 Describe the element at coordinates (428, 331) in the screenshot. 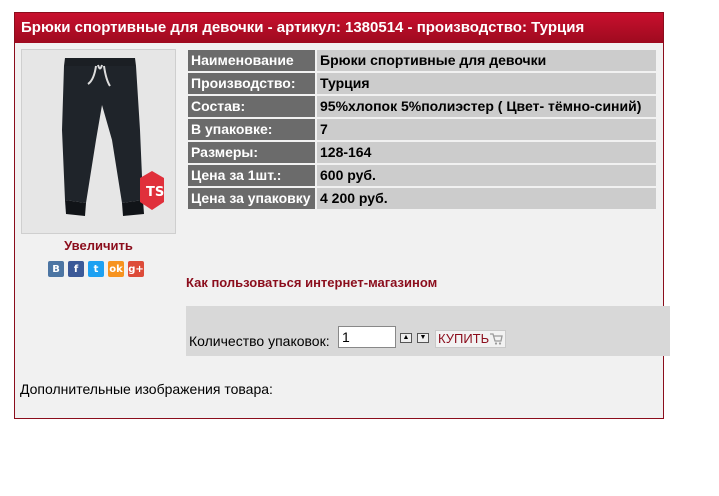

I see `buy-box: Количество упаковок: ▲ ▼ КУПИТЬ` at that location.